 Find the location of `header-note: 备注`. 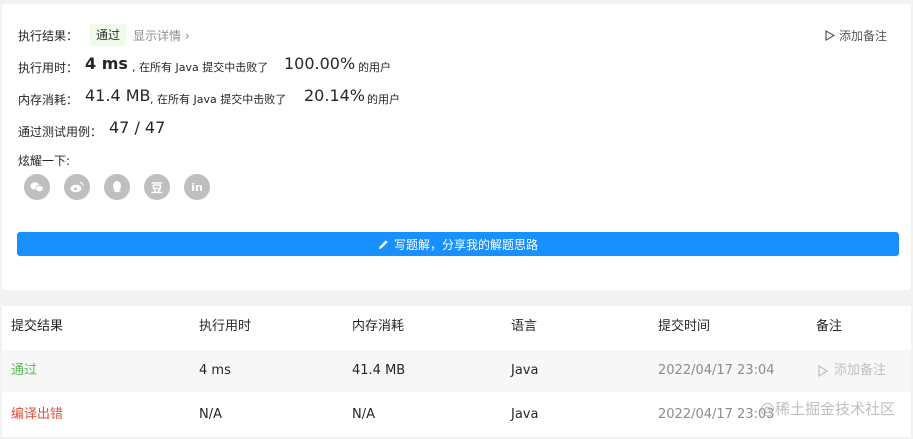

header-note: 备注 is located at coordinates (829, 326).